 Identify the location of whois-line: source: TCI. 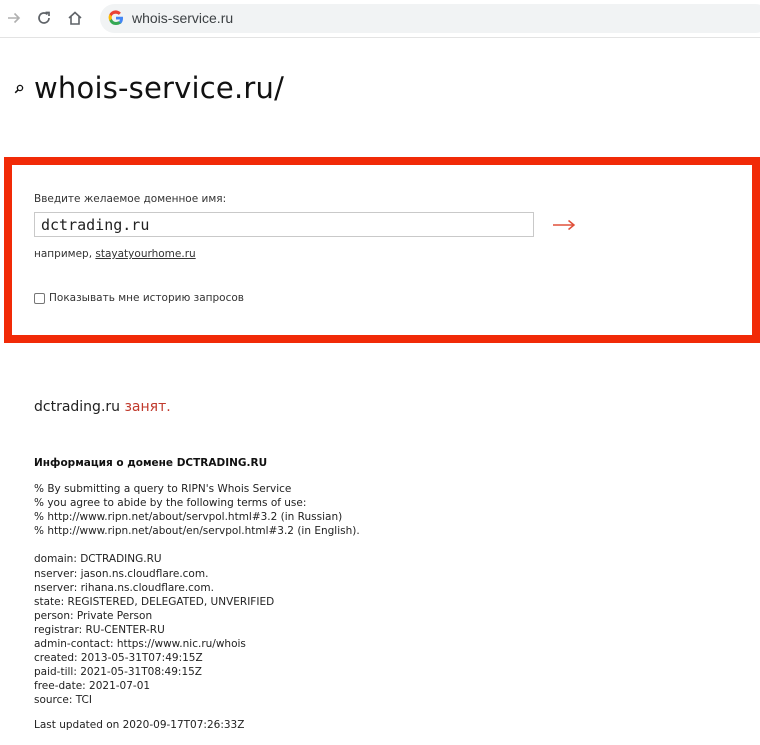
(63, 700).